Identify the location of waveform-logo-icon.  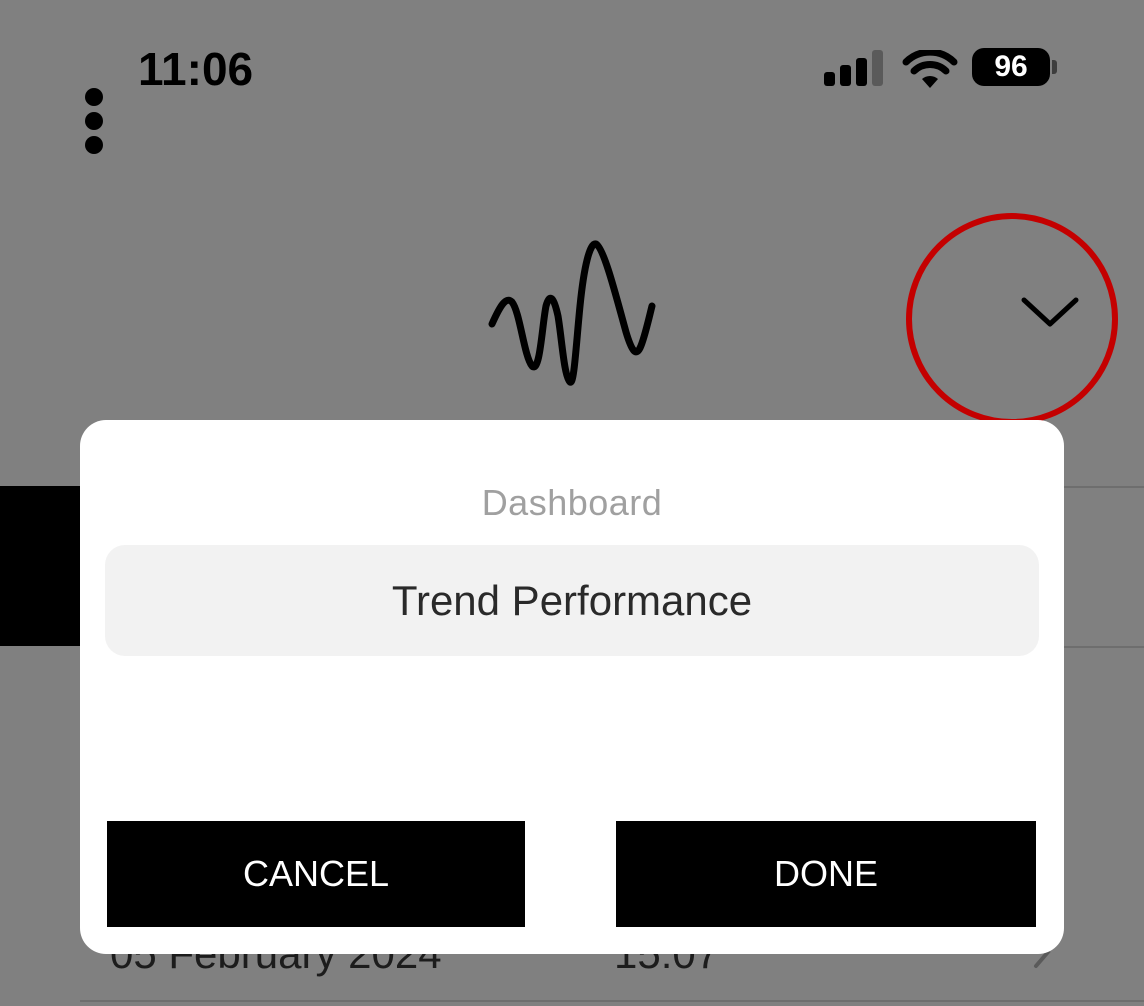
(572, 313).